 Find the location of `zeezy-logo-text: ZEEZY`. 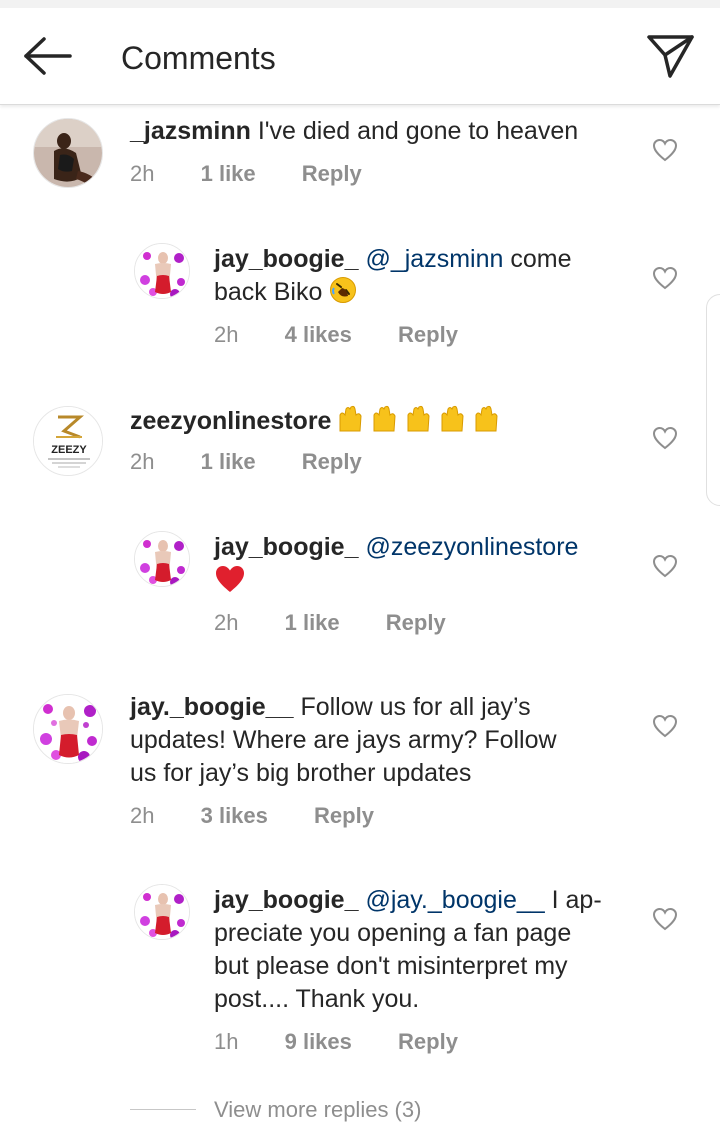

zeezy-logo-text: ZEEZY is located at coordinates (69, 450).